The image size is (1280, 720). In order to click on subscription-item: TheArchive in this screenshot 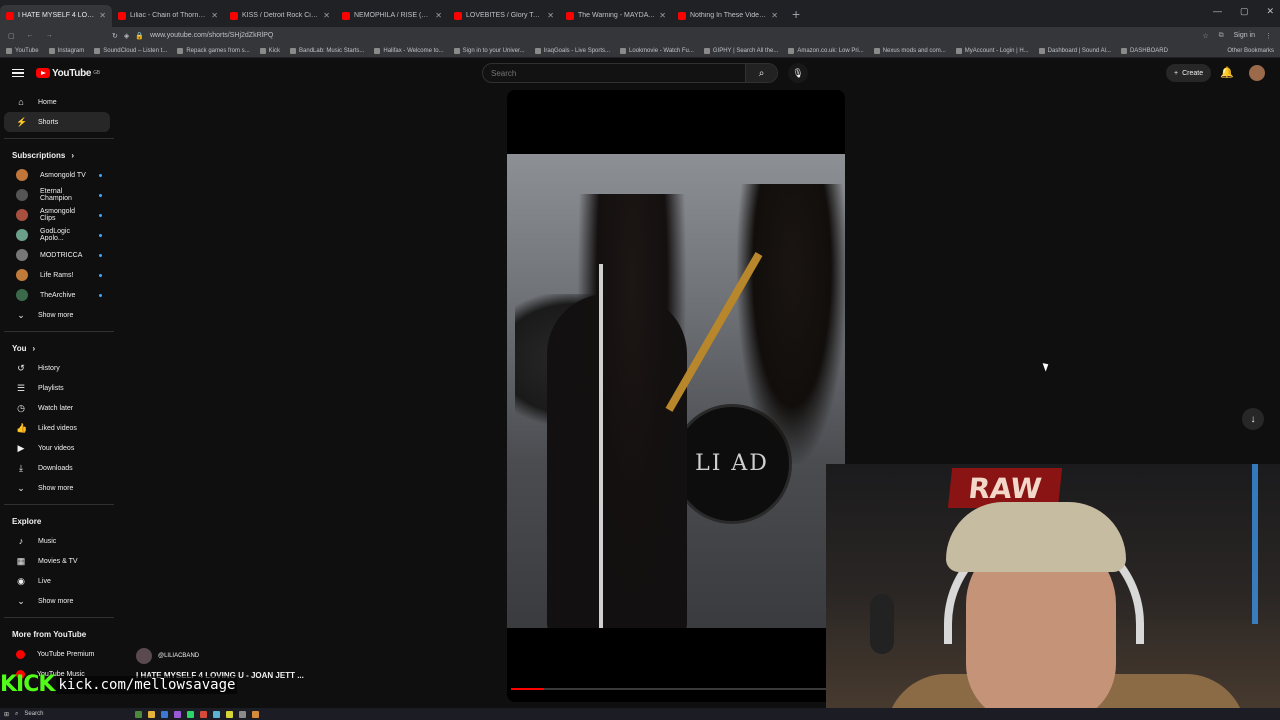, I will do `click(57, 295)`.